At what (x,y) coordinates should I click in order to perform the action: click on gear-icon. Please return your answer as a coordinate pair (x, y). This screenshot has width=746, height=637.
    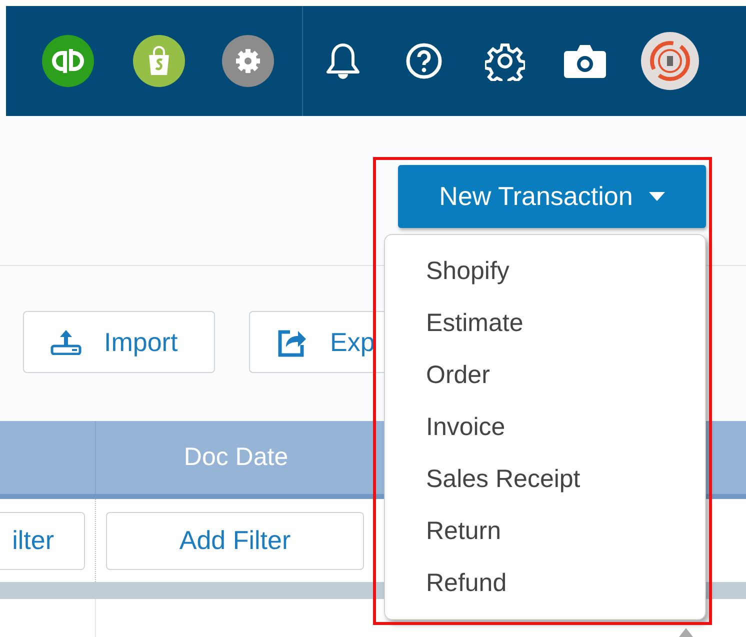
    Looking at the image, I should click on (248, 61).